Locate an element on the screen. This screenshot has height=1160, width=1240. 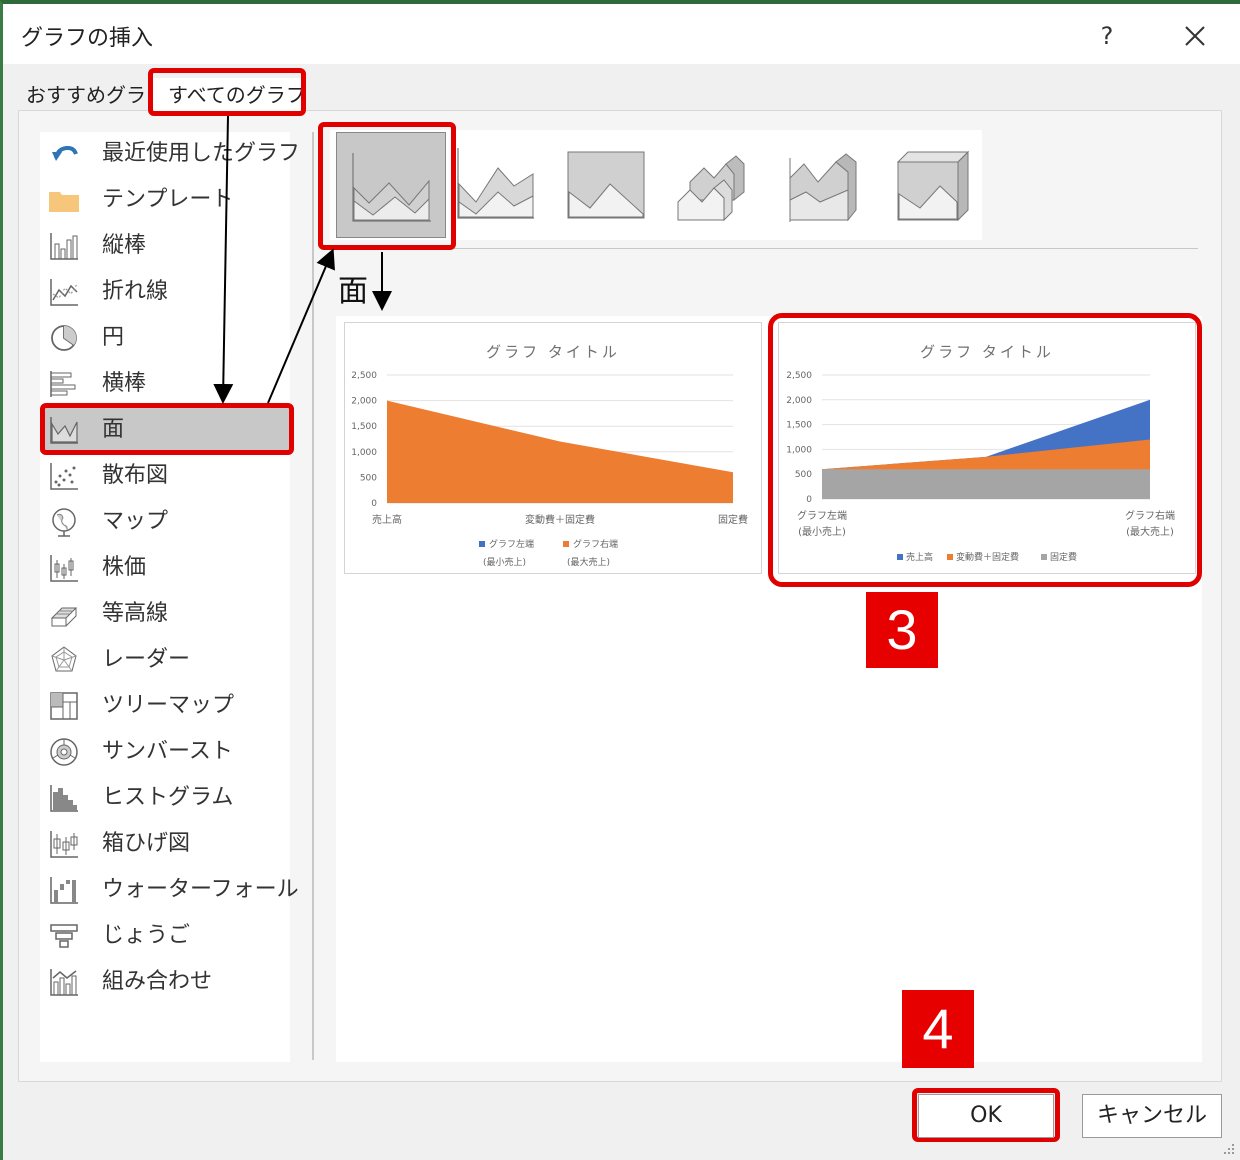
dialog-title: グラフの挿入 is located at coordinates (87, 38).